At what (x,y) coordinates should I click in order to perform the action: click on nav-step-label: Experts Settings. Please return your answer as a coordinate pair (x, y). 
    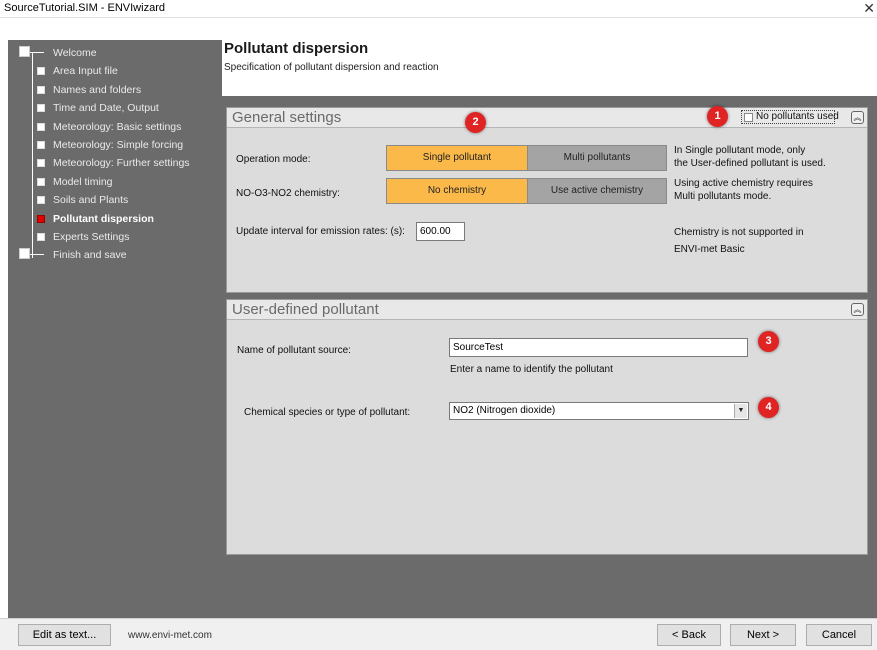
    Looking at the image, I should click on (91, 237).